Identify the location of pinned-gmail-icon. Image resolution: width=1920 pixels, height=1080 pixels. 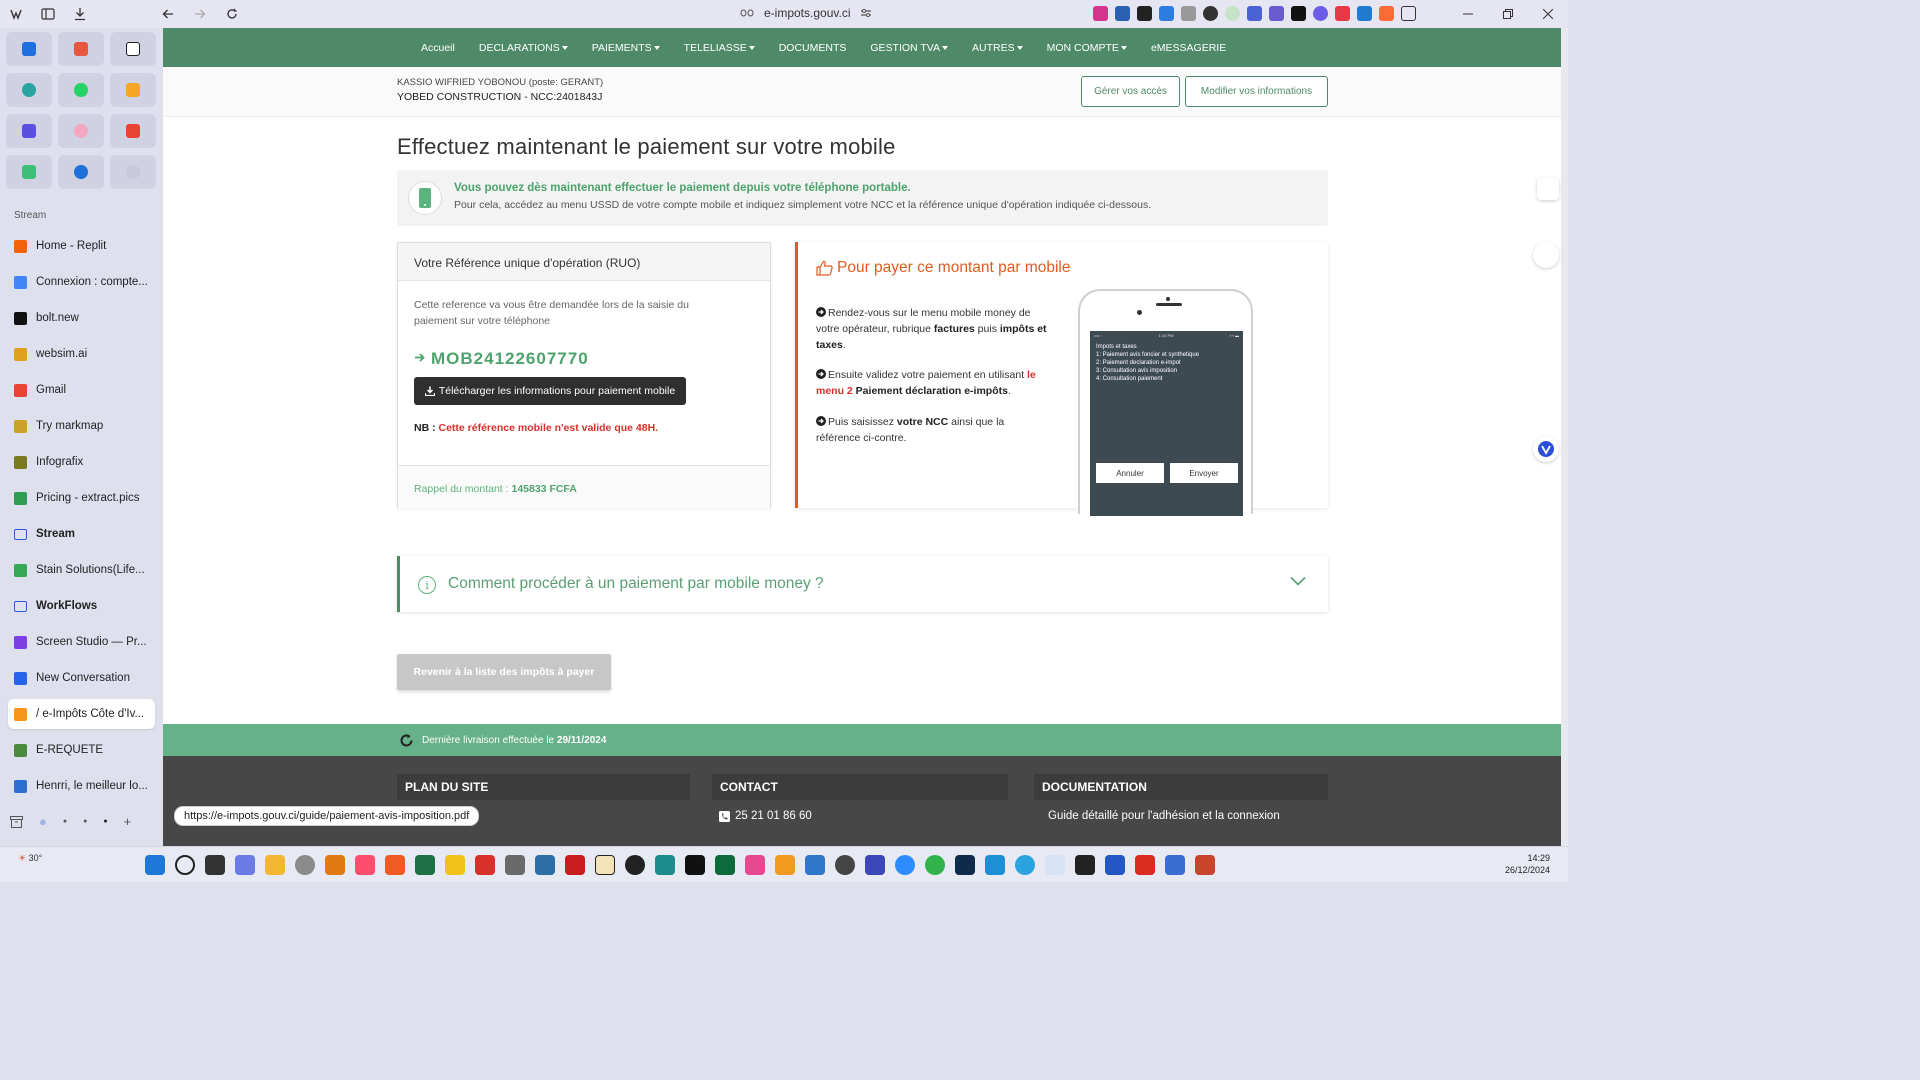
(133, 131).